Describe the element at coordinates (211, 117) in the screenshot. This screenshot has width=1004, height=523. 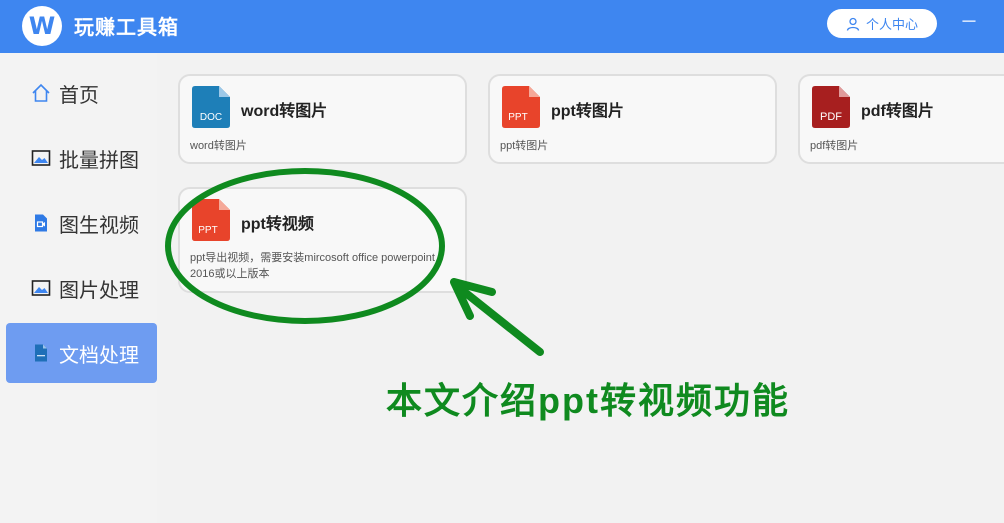
I see `file-type-label: DOC` at that location.